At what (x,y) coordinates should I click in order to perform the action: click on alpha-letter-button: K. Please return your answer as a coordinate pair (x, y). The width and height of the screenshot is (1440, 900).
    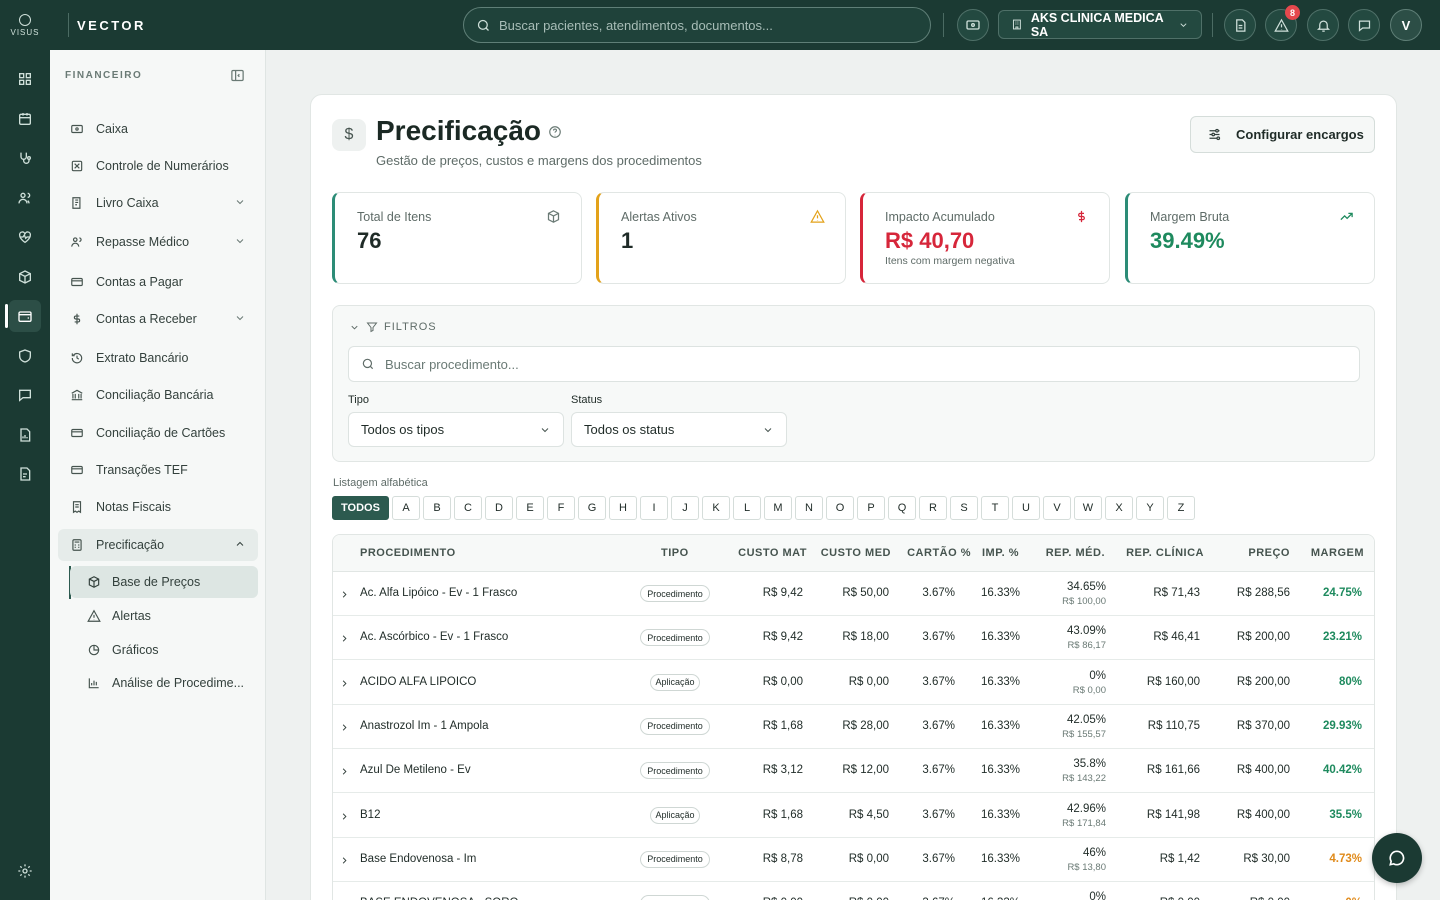
    Looking at the image, I should click on (716, 508).